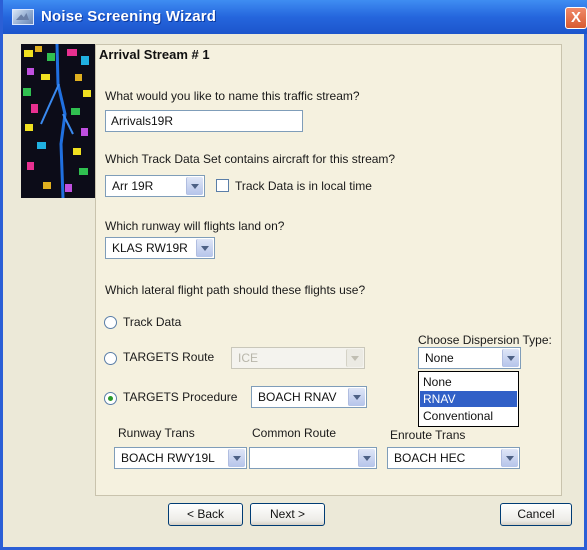 Image resolution: width=587 pixels, height=550 pixels. What do you see at coordinates (248, 358) in the screenshot?
I see `targets-route-selected: ICE` at bounding box center [248, 358].